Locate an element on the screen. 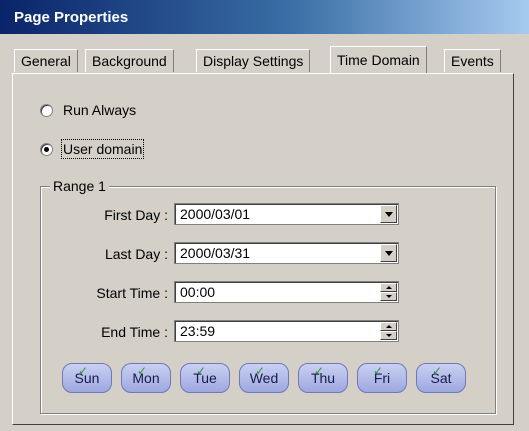  tab-events: Events is located at coordinates (472, 60).